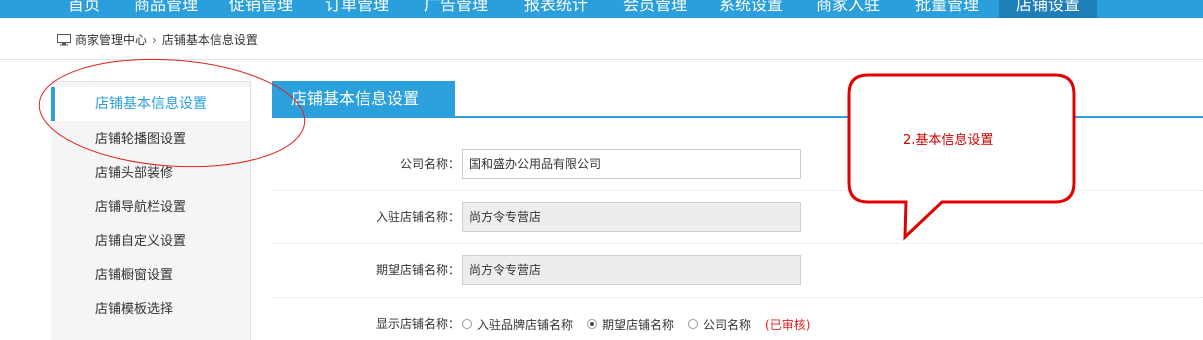  What do you see at coordinates (150, 104) in the screenshot?
I see `sidebar-item-basic-info: 店铺基本信息设置` at bounding box center [150, 104].